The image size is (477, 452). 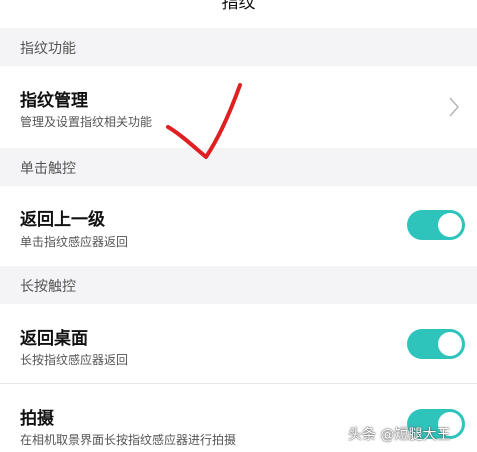 I want to click on row-subtitle: 单击指纹感应器返回, so click(x=74, y=242).